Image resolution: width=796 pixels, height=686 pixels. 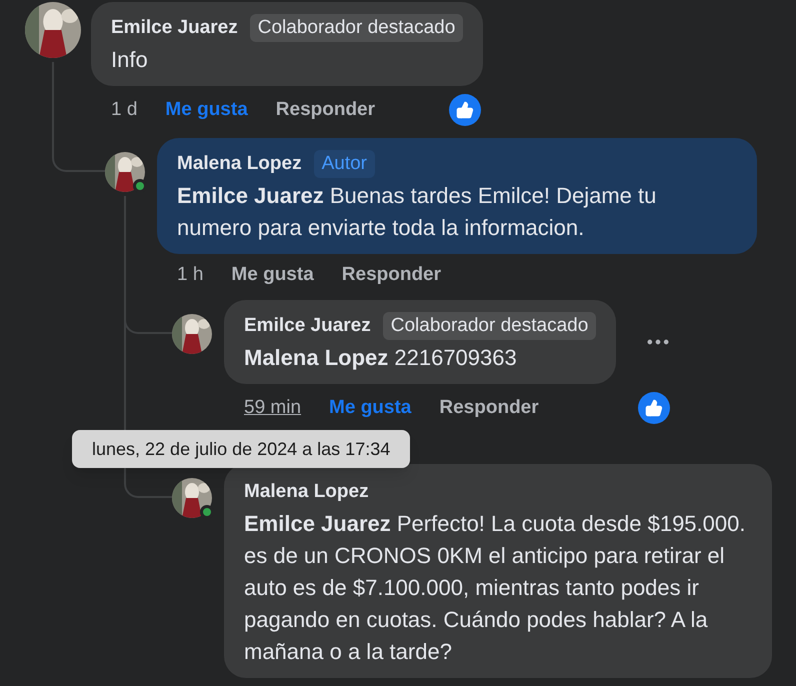 What do you see at coordinates (417, 212) in the screenshot?
I see `comment-text: Emilce Juarez Buenas tardes Emilce! Dejame tu numero para enviarte toda la informacion.` at bounding box center [417, 212].